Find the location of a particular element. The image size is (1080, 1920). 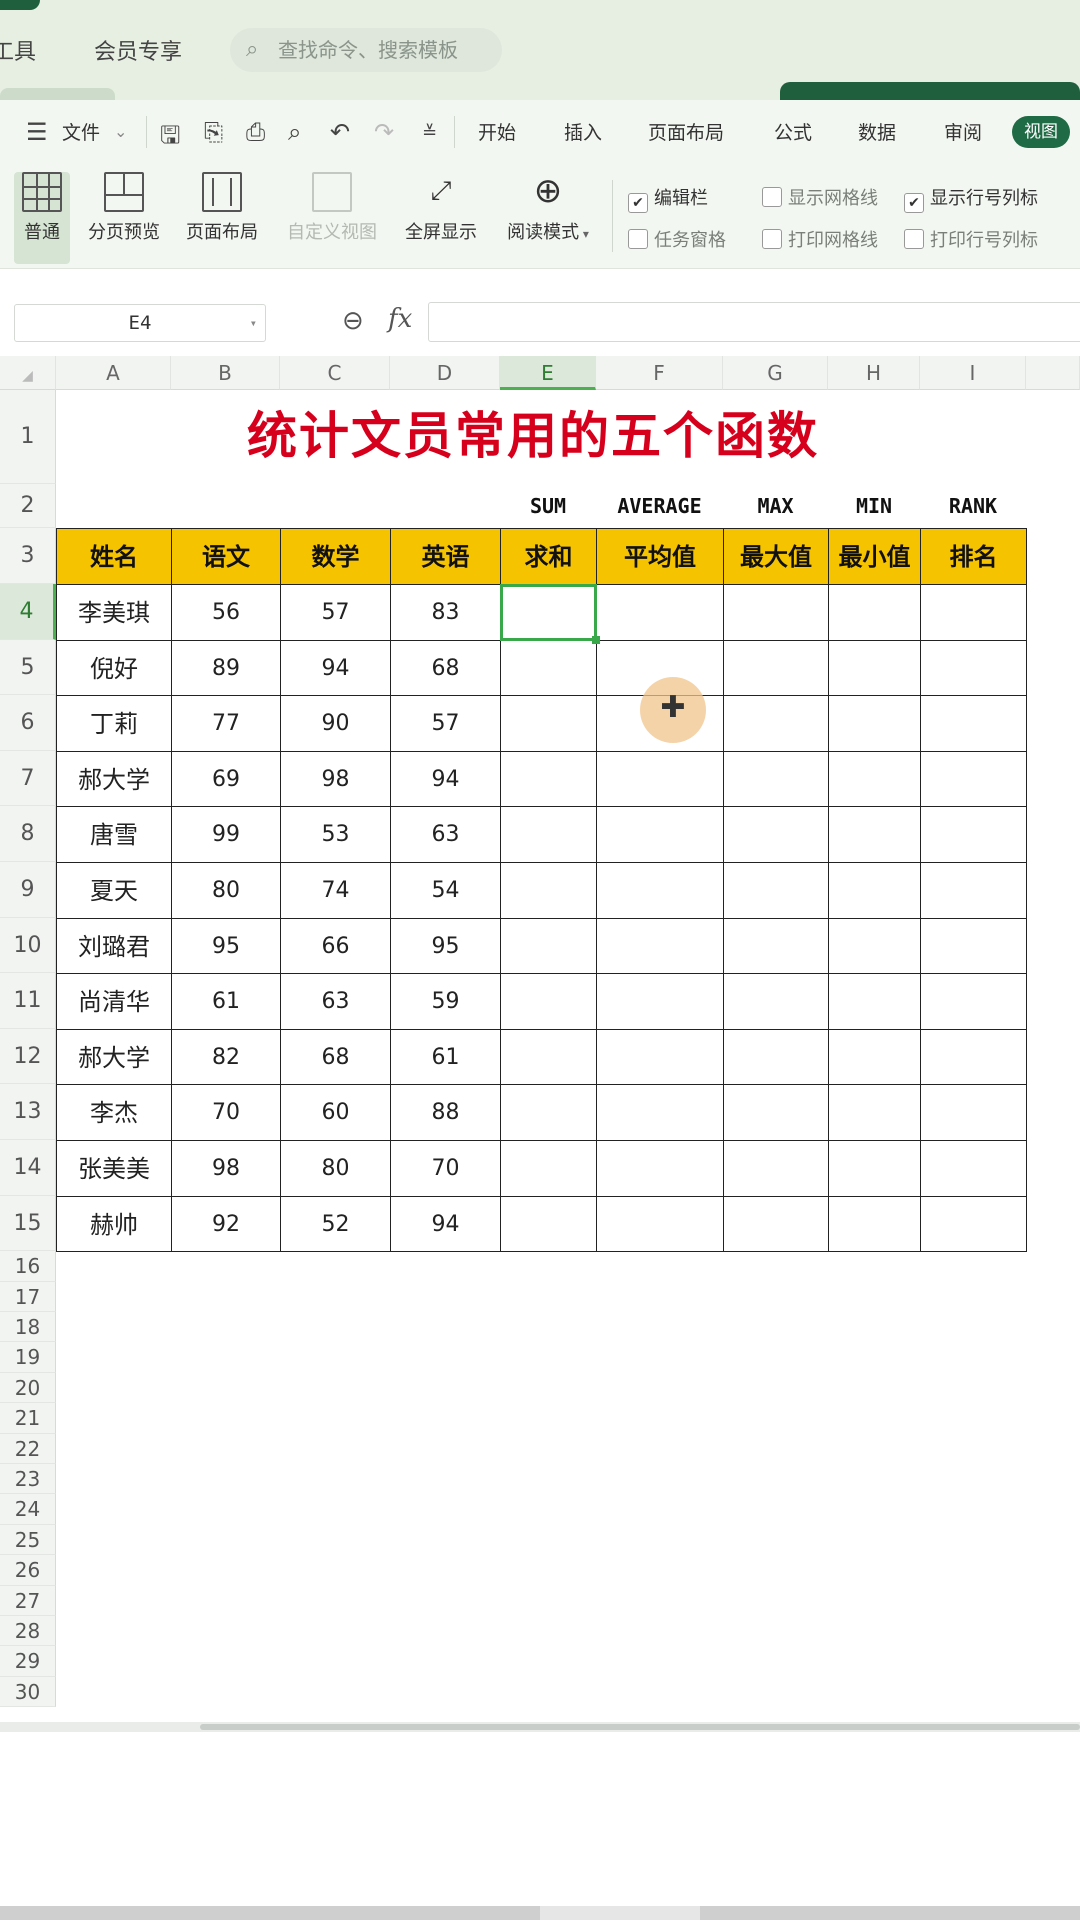

table-cell: 92 is located at coordinates (226, 1224).